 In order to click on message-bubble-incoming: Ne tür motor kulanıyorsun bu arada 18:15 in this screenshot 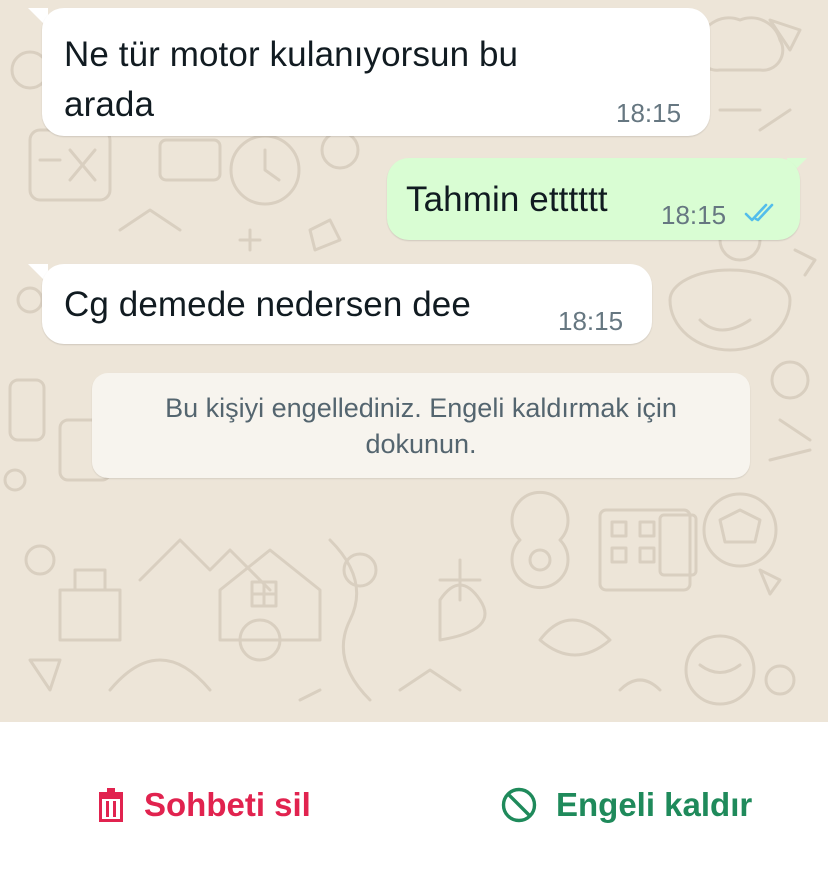, I will do `click(376, 72)`.